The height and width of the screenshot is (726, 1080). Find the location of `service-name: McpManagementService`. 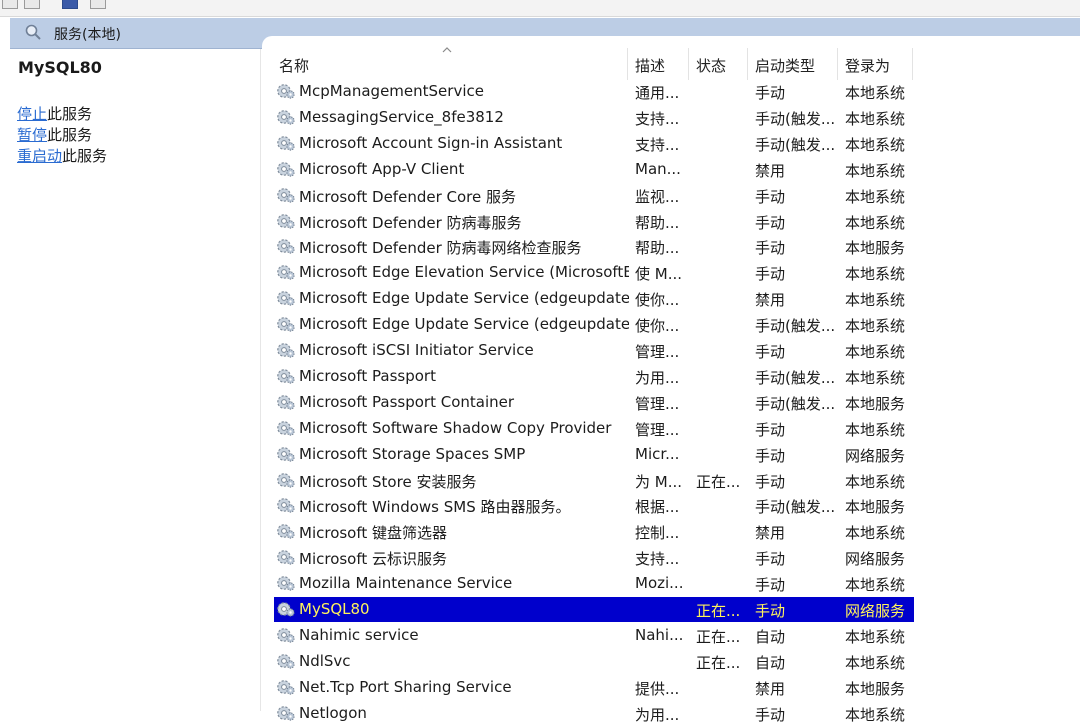

service-name: McpManagementService is located at coordinates (391, 91).